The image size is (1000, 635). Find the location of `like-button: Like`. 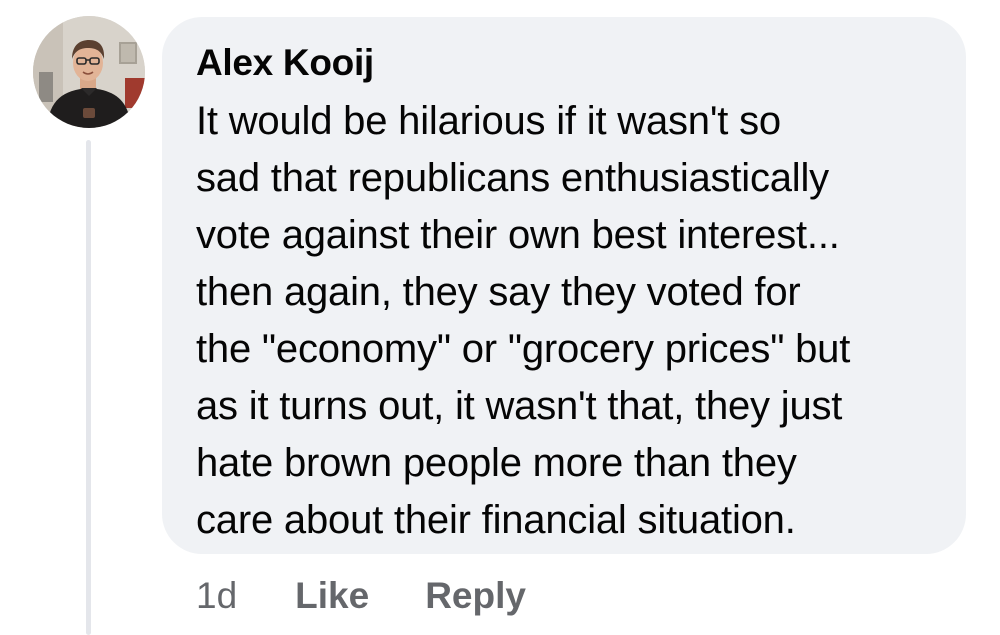

like-button: Like is located at coordinates (332, 596).